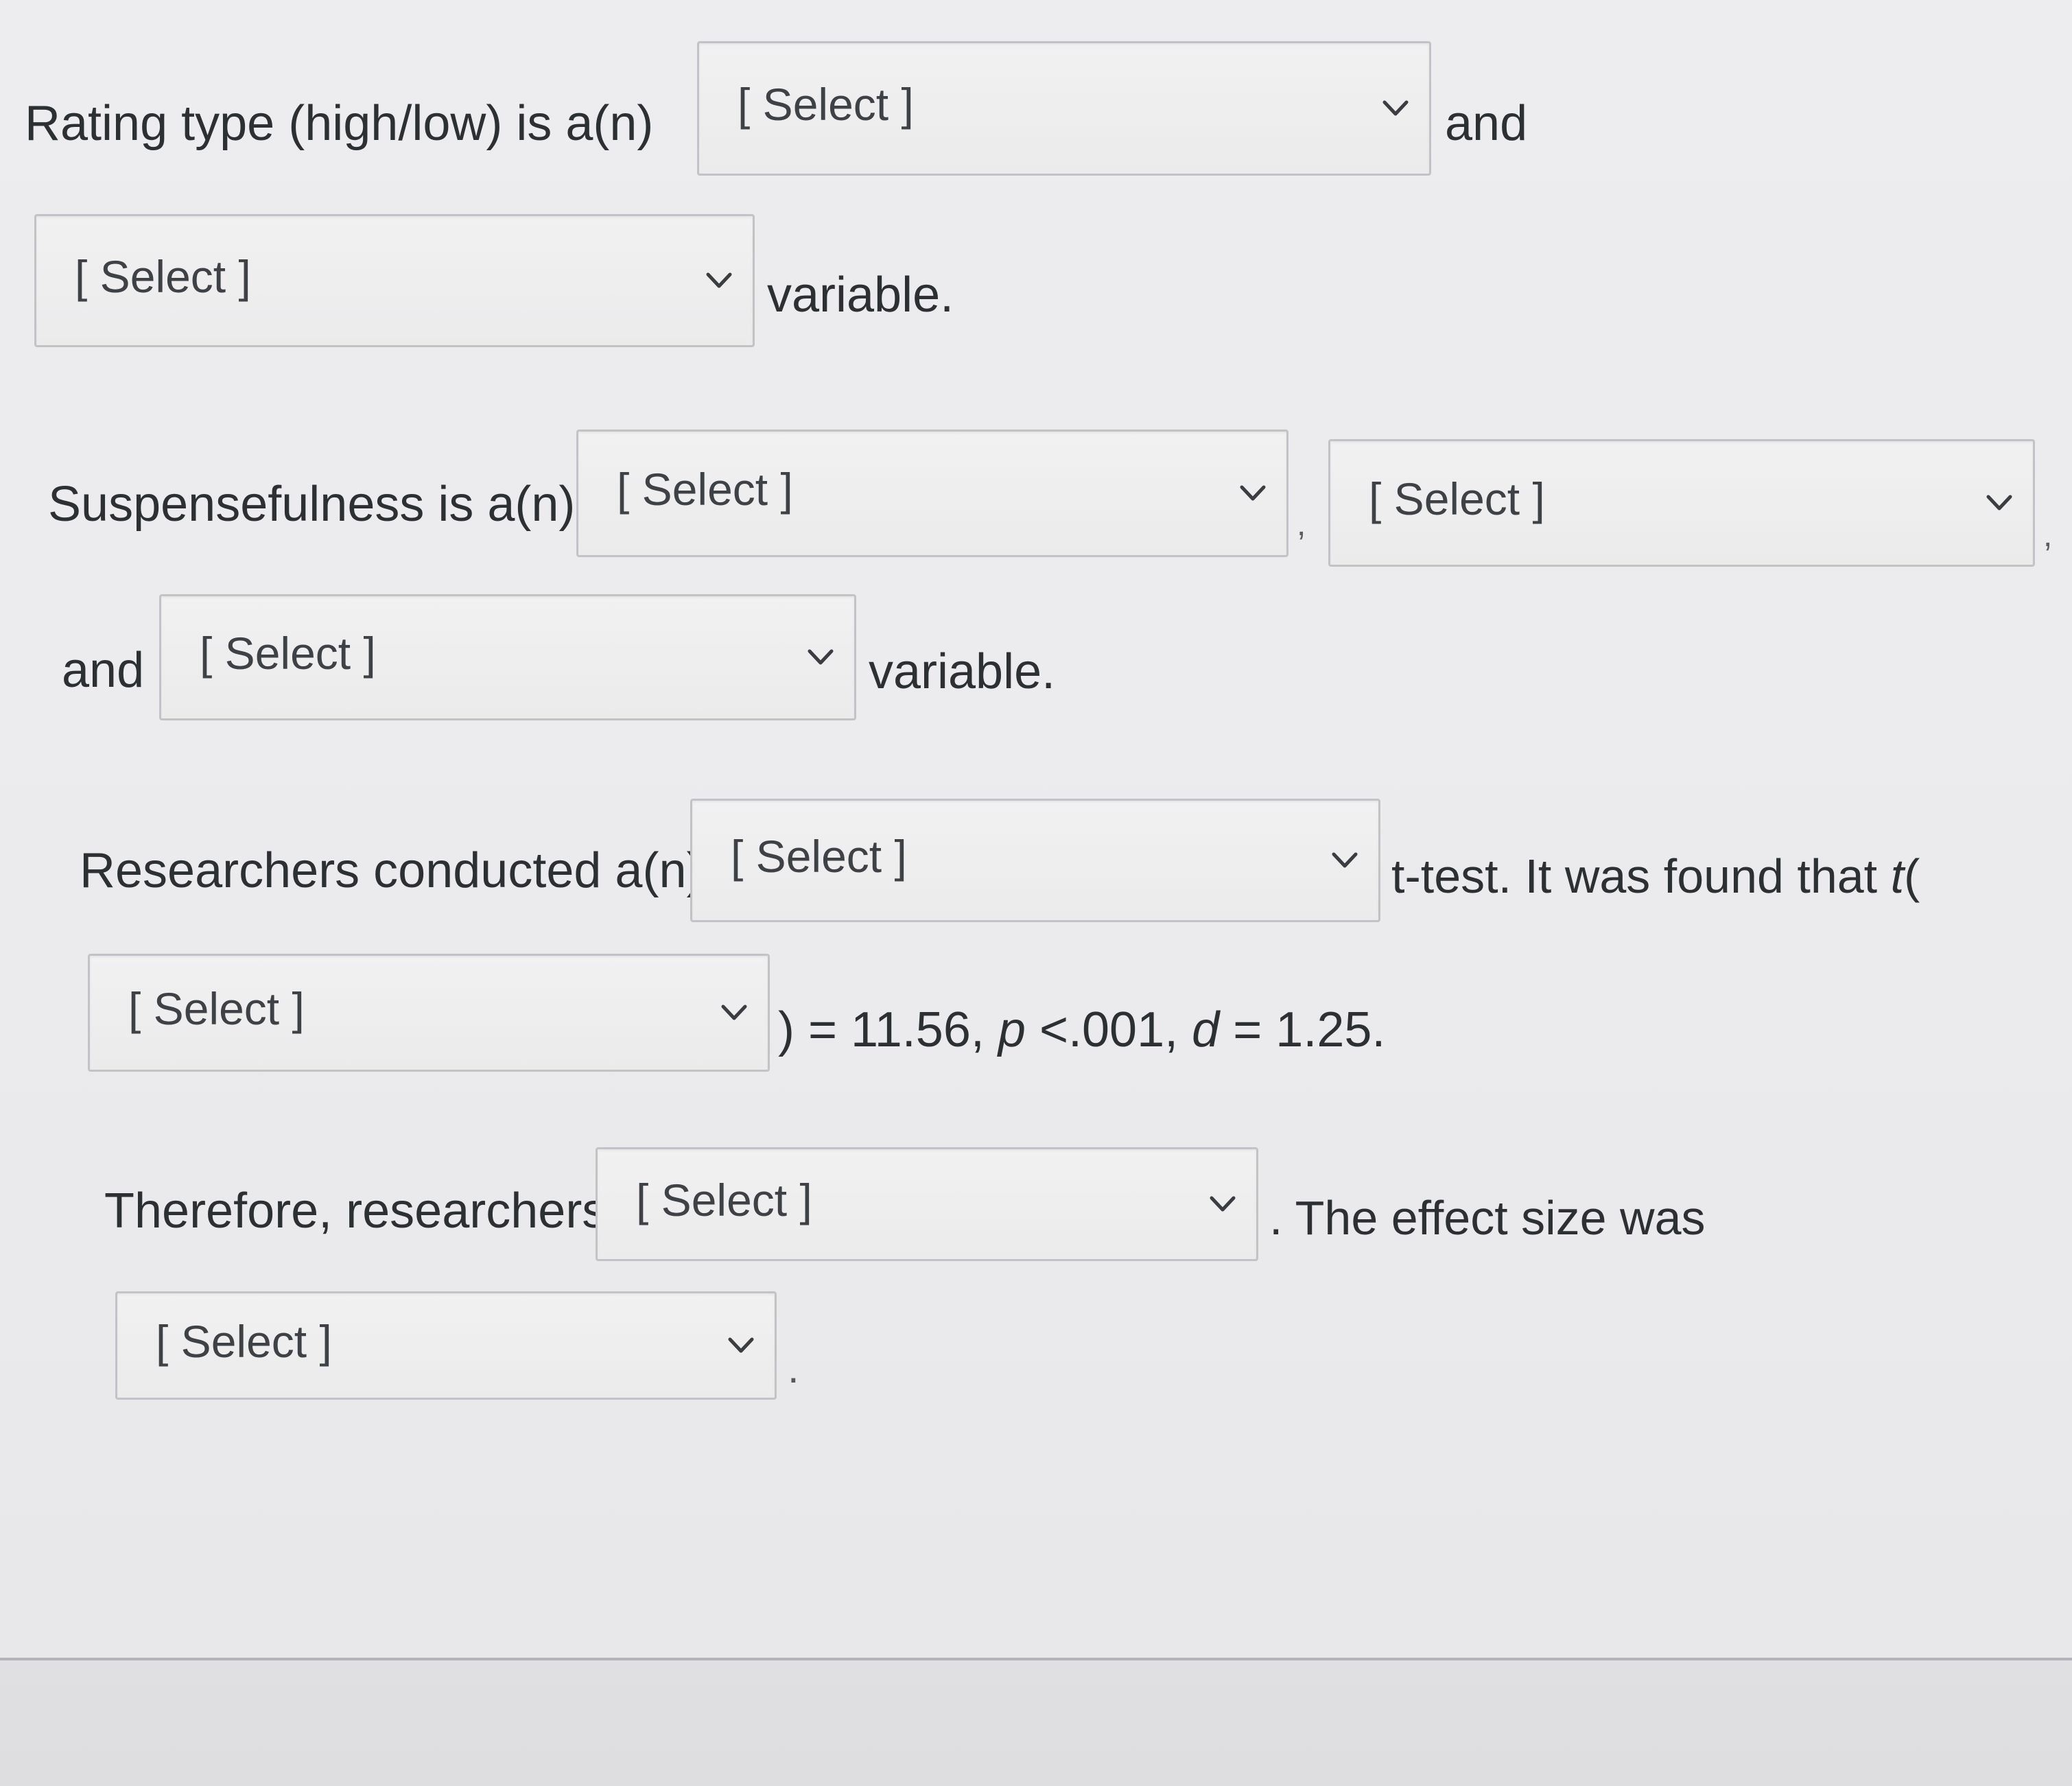  I want to click on sentence2-comma-2: ,, so click(2048, 535).